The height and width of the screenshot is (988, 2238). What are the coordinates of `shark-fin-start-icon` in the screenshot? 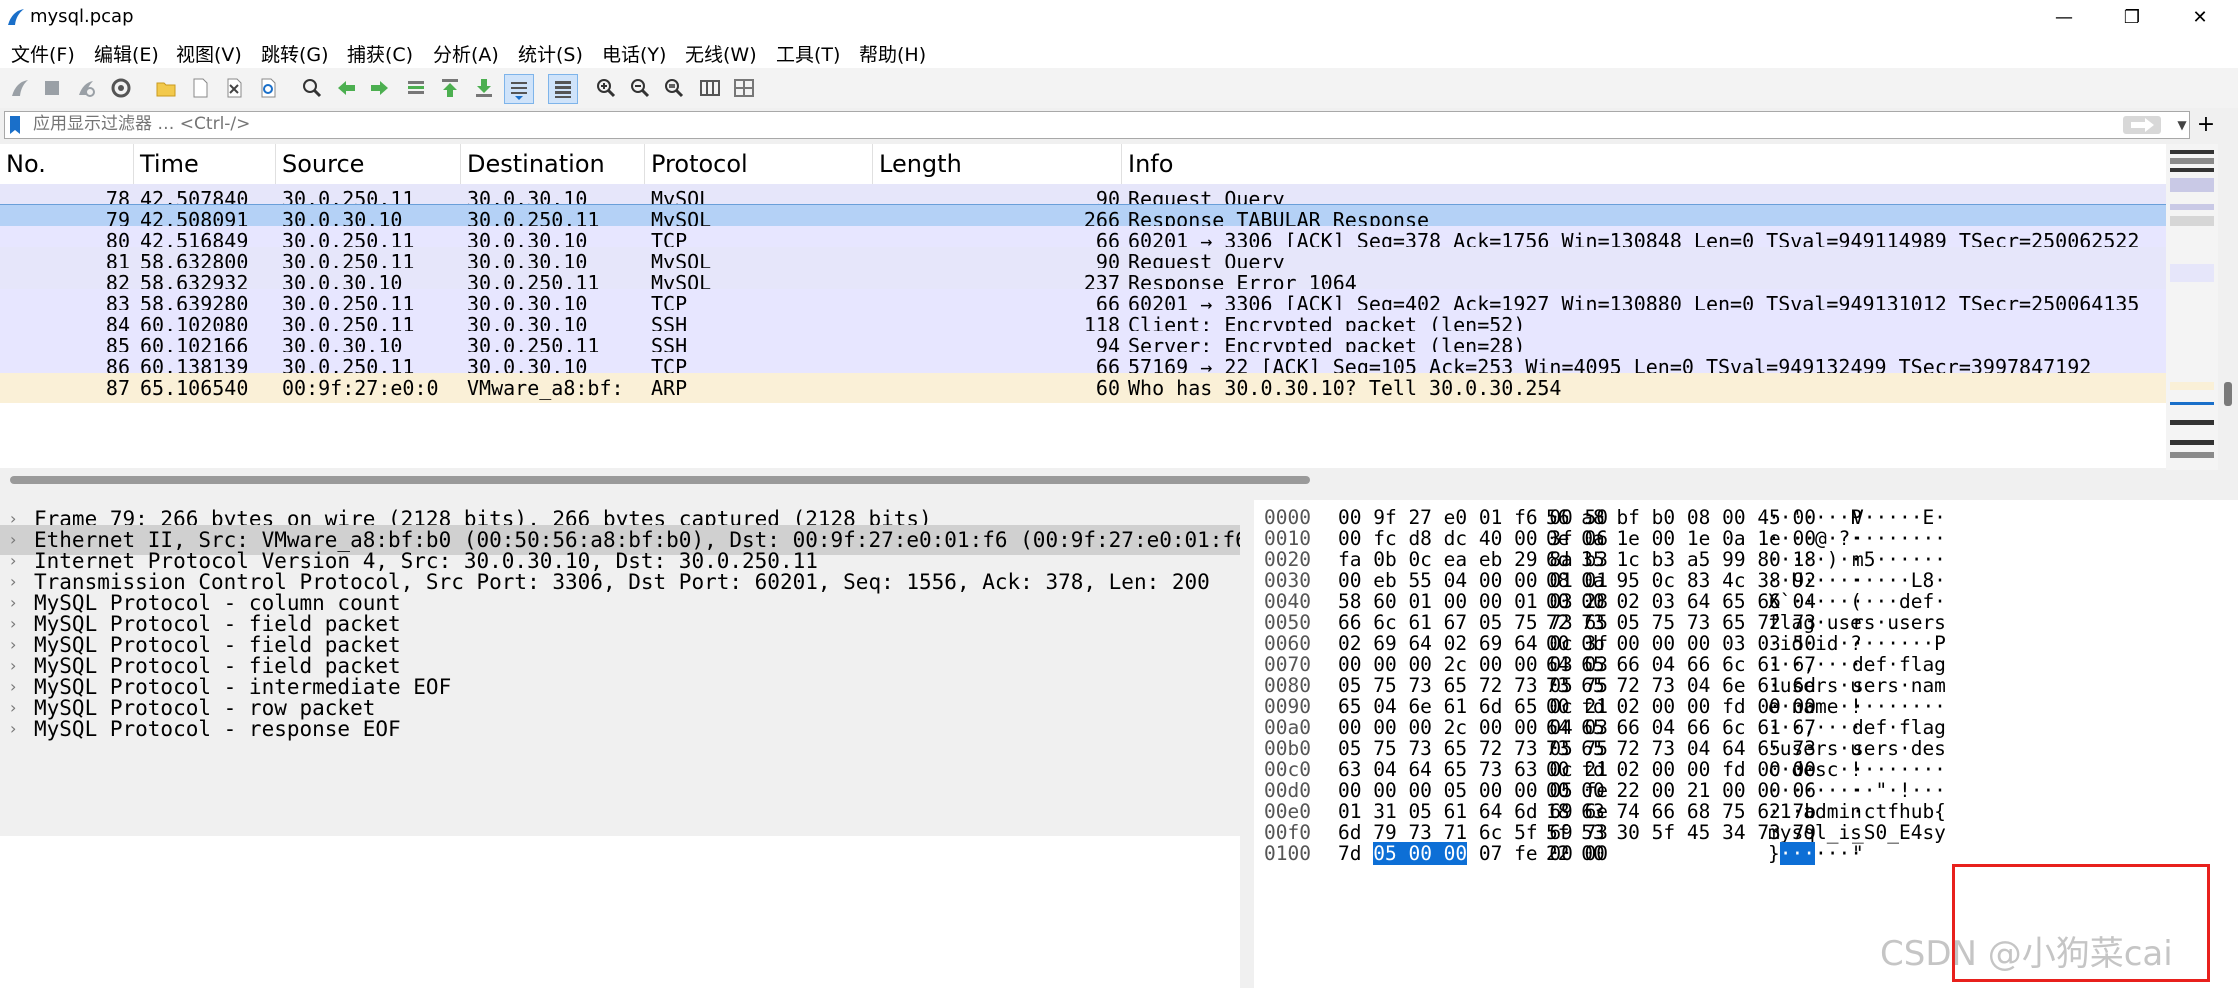 It's located at (20, 88).